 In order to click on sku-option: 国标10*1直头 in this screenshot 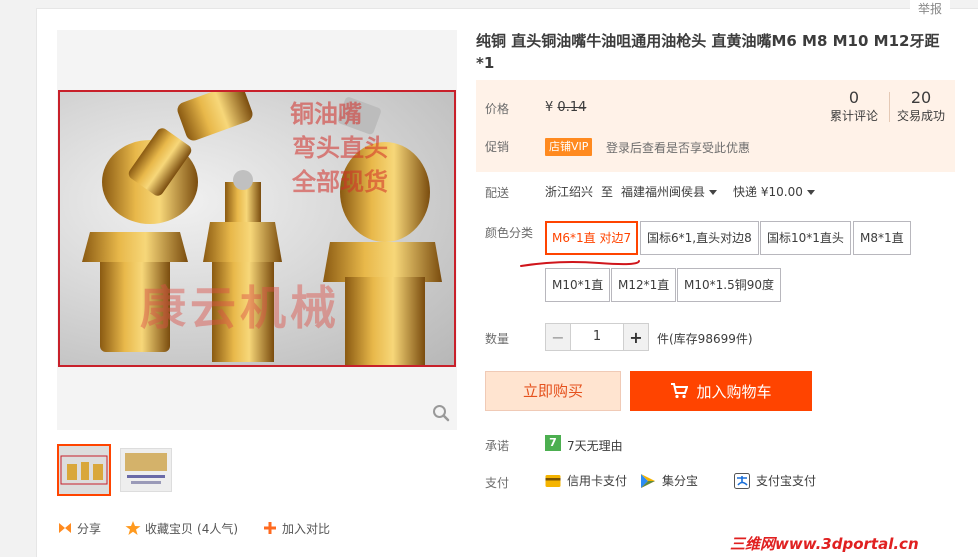, I will do `click(805, 238)`.